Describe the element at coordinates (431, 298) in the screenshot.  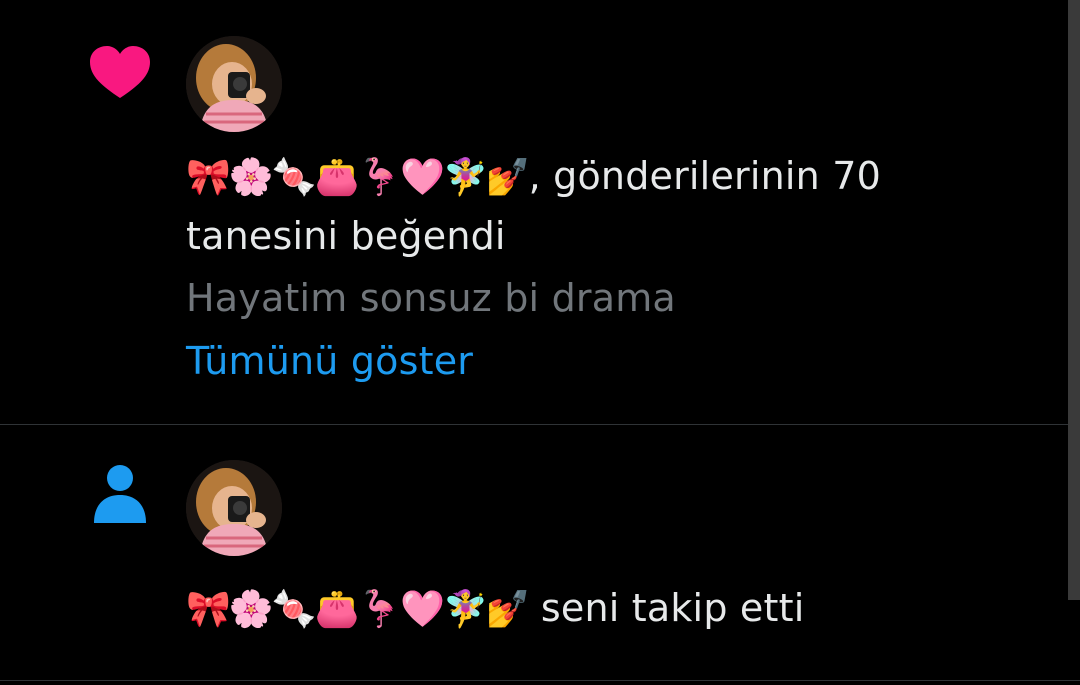
I see `post-preview: Hayatim sonsuz bi drama` at that location.